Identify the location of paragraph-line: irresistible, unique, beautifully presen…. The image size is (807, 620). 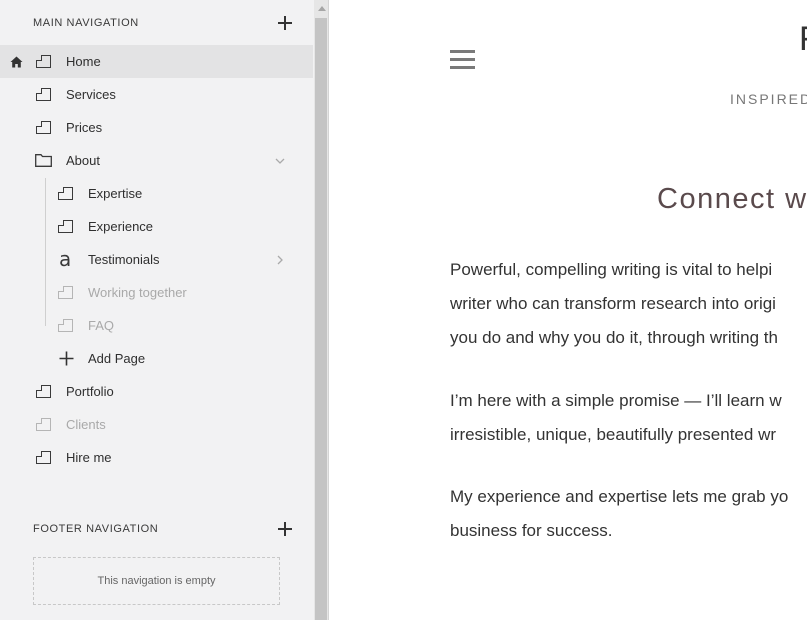
(613, 434).